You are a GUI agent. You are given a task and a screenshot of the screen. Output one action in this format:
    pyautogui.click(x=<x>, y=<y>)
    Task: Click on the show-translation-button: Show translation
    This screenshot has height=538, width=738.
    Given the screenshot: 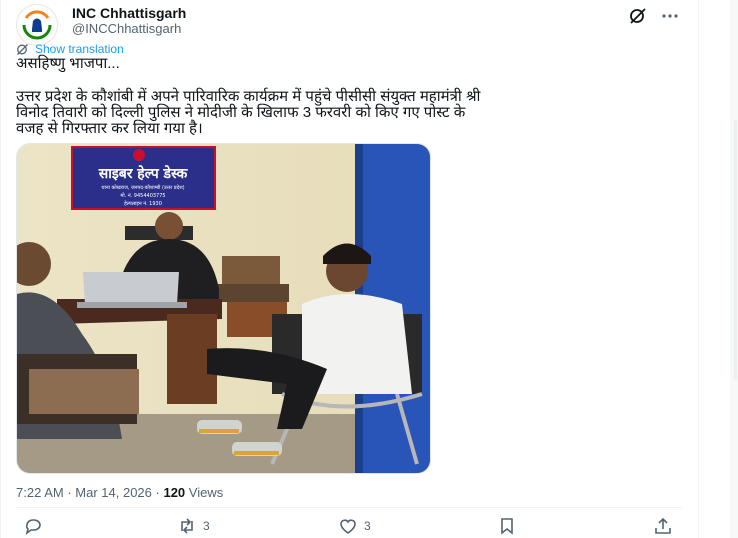 What is the action you would take?
    pyautogui.click(x=70, y=49)
    